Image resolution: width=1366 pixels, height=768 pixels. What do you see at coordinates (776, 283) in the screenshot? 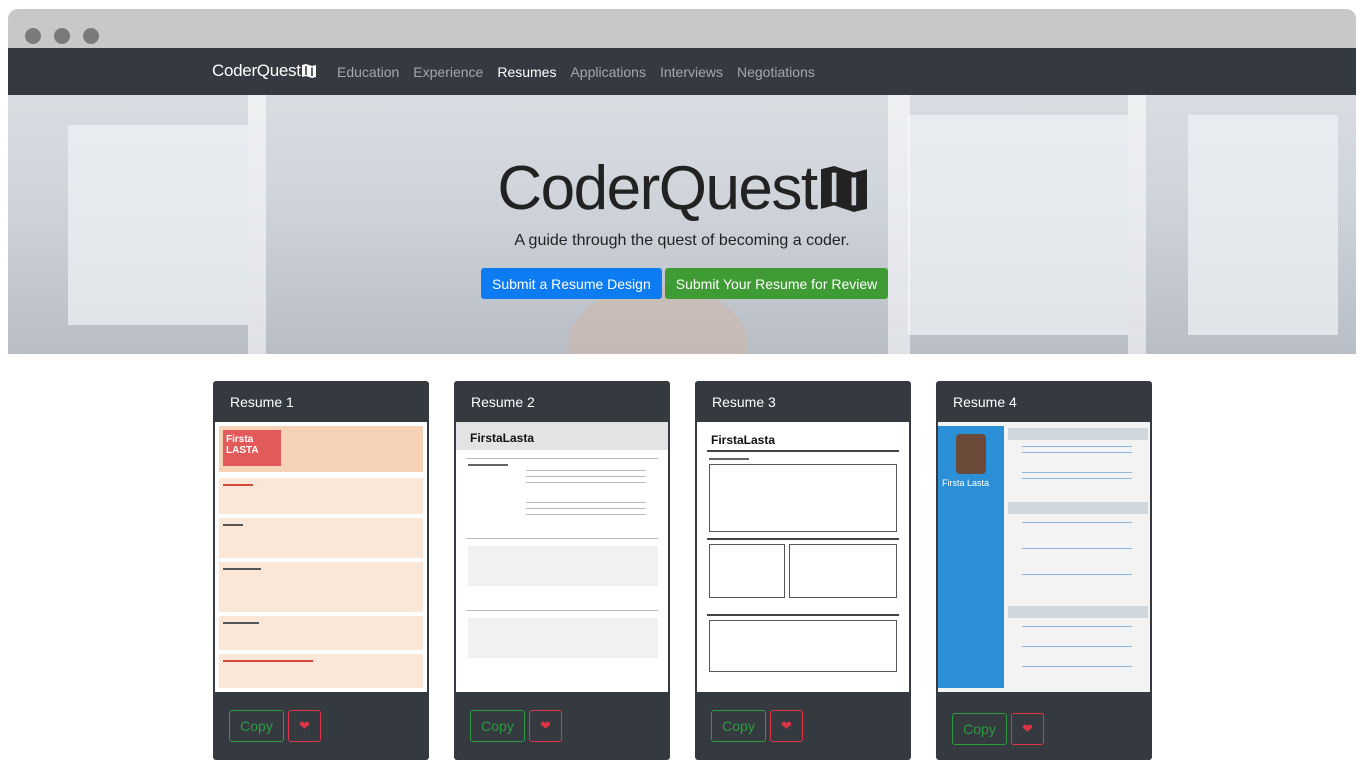
I see `submit-review-button: Submit Your Resume for Review` at bounding box center [776, 283].